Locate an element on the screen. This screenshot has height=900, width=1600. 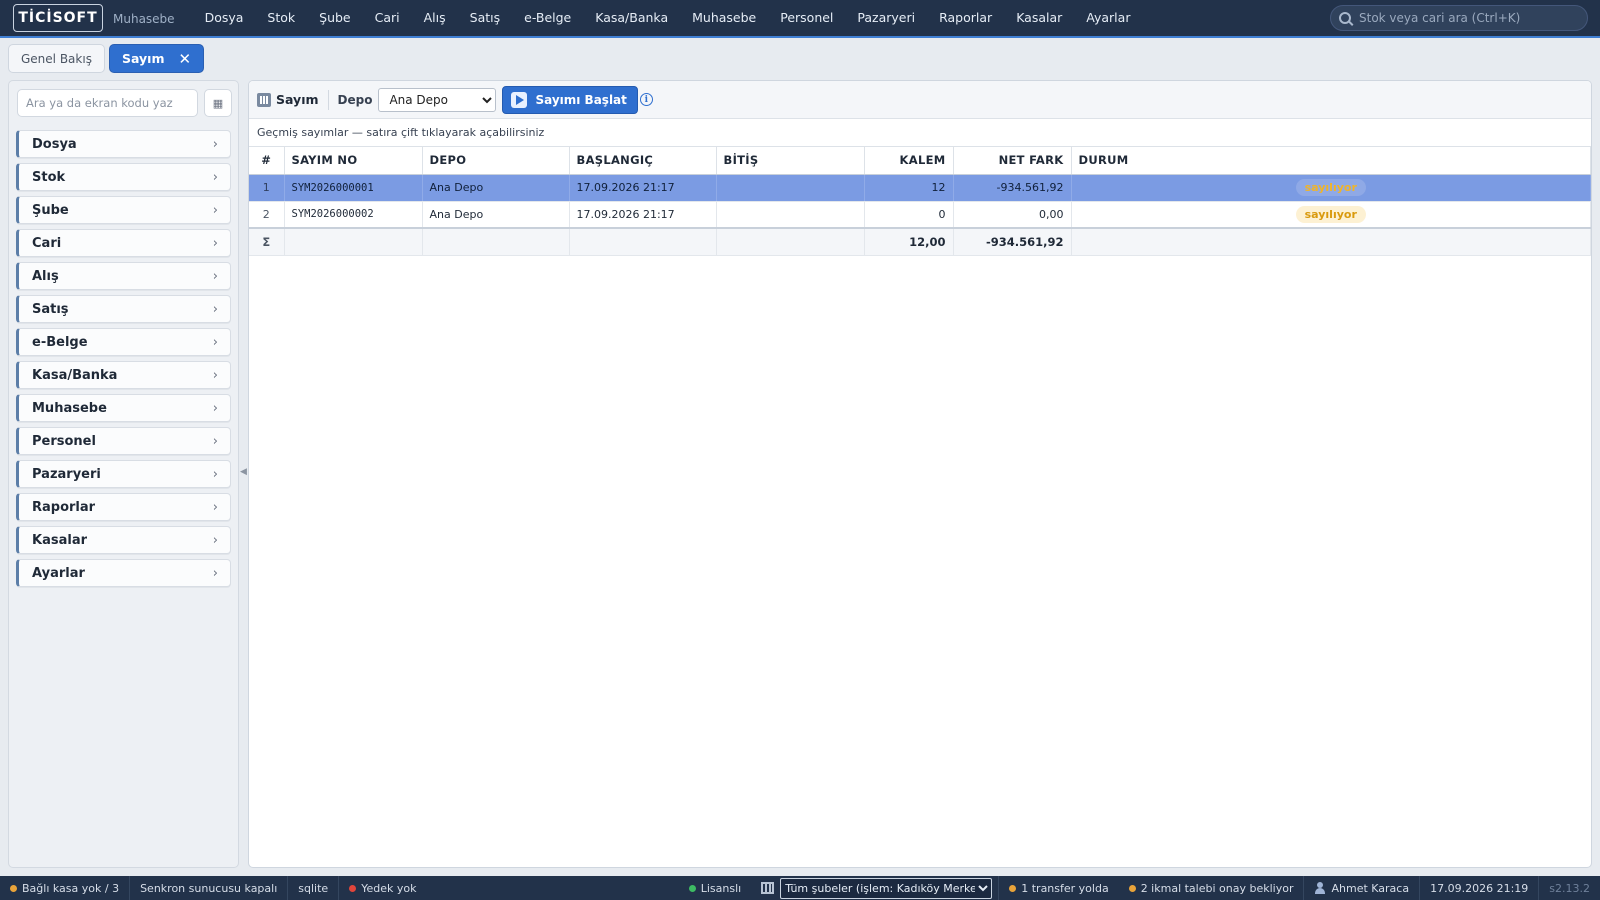
info-icon: i is located at coordinates (646, 99).